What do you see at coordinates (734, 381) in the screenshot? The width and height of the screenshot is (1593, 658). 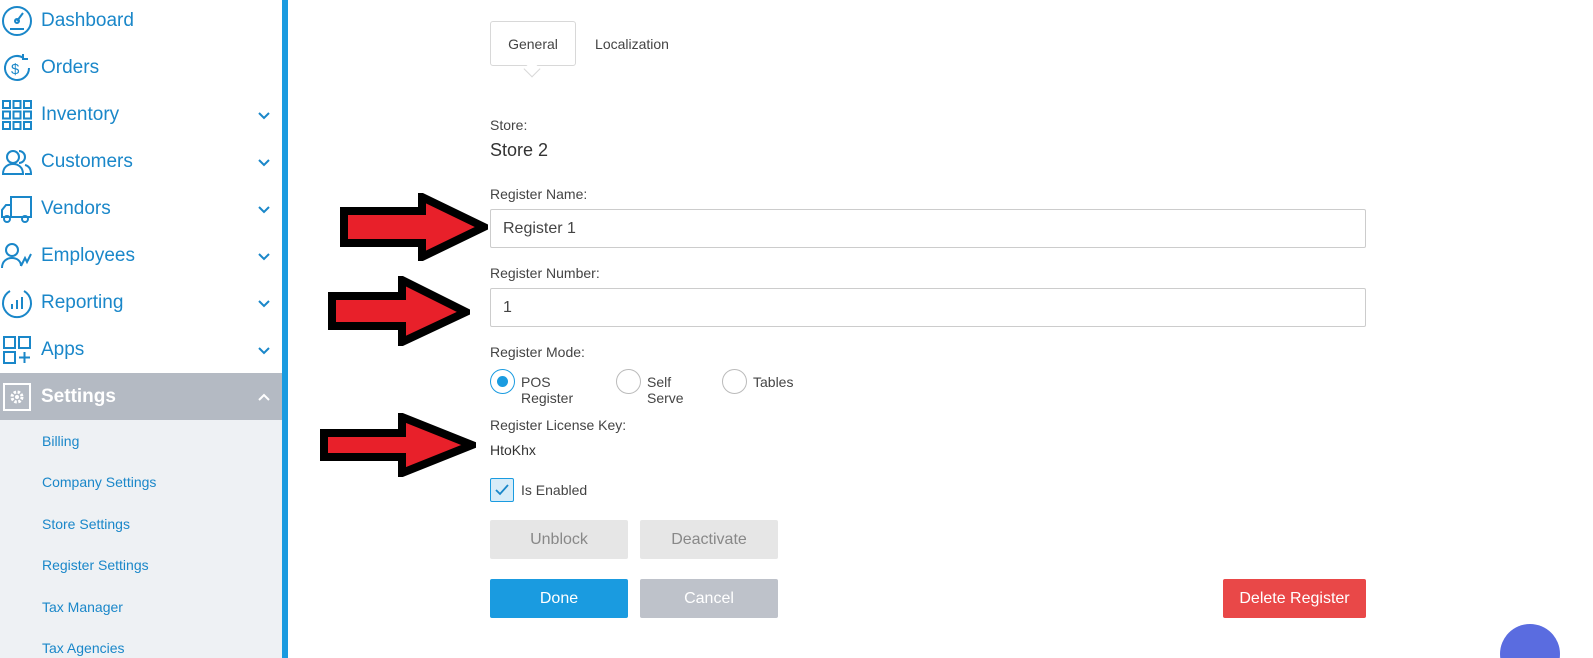 I see `radio-tables` at bounding box center [734, 381].